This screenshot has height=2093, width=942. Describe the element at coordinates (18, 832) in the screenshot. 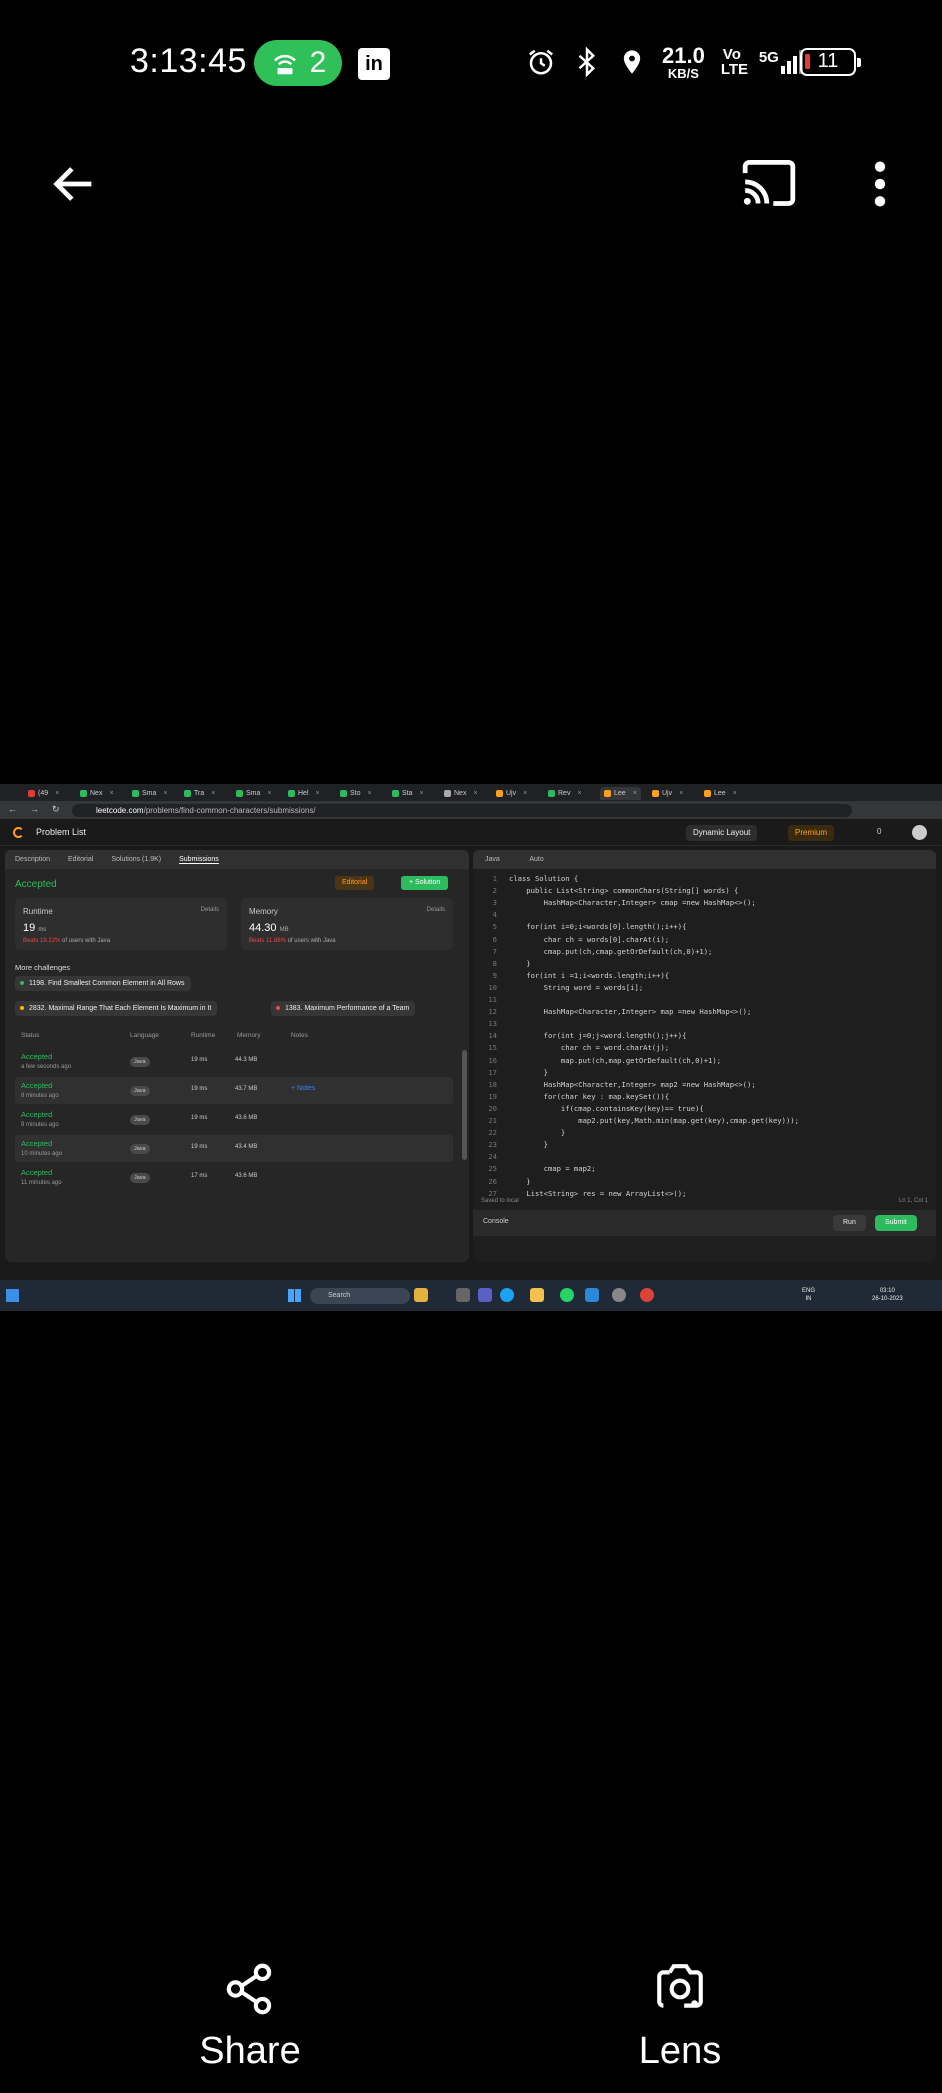

I see `leetcode-logo-icon` at that location.